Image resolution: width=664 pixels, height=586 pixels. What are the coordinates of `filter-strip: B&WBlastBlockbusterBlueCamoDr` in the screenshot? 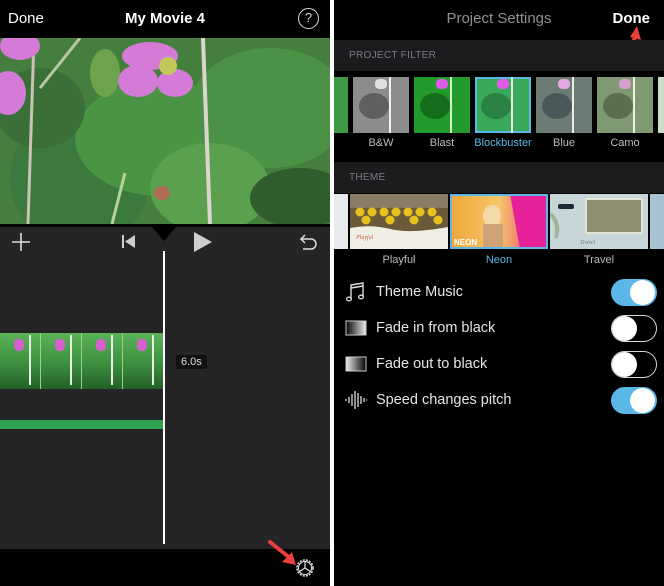 It's located at (499, 115).